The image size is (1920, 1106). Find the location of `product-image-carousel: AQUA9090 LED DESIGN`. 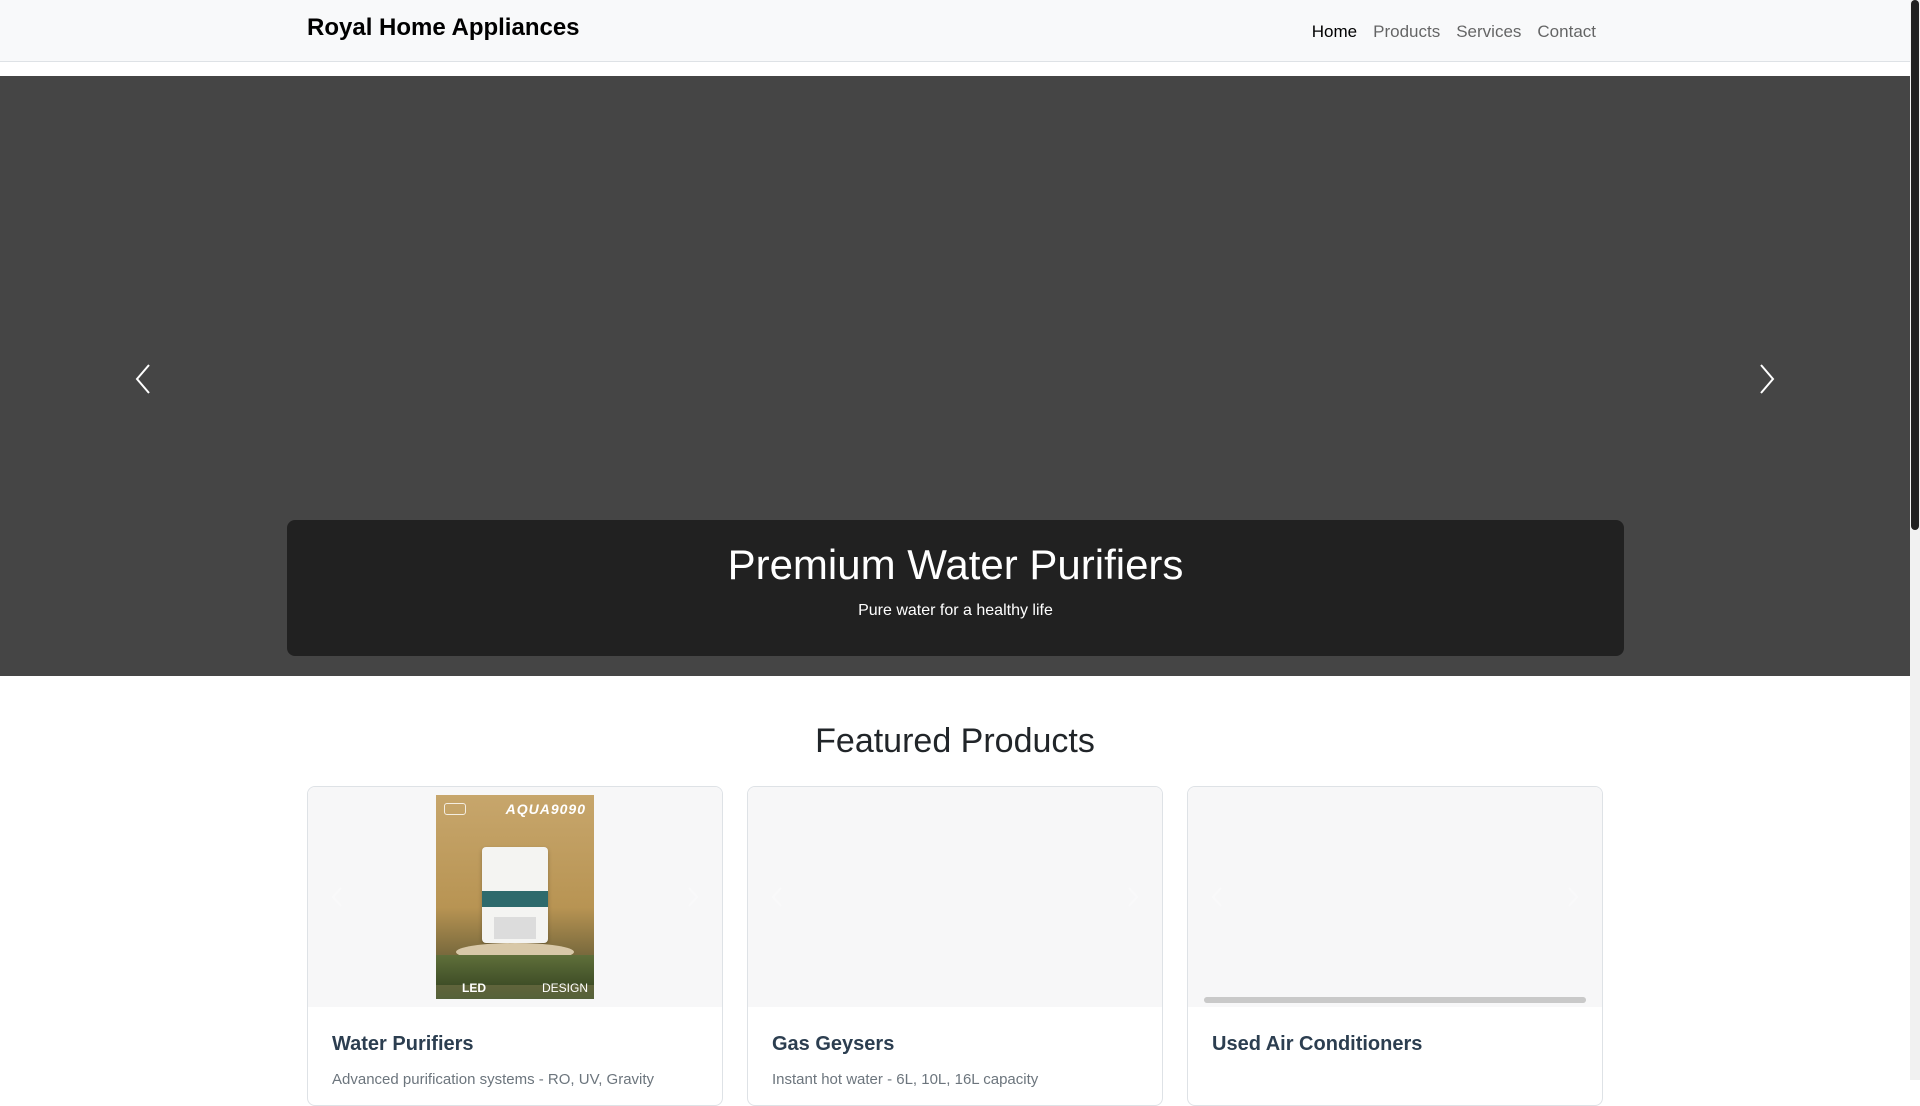

product-image-carousel: AQUA9090 LED DESIGN is located at coordinates (515, 897).